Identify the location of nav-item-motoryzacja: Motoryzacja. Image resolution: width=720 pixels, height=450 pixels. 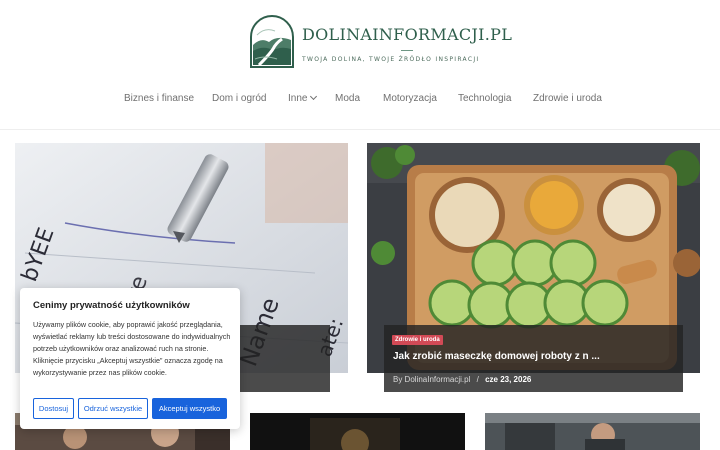
(410, 98).